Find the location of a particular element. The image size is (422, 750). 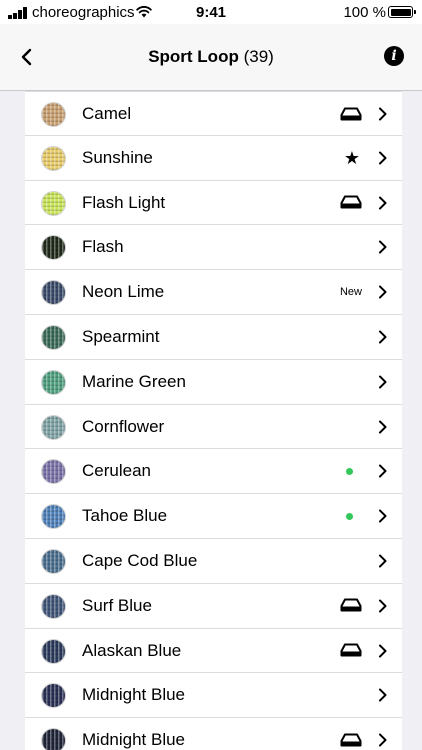

band-name: Tahoe Blue is located at coordinates (125, 516).